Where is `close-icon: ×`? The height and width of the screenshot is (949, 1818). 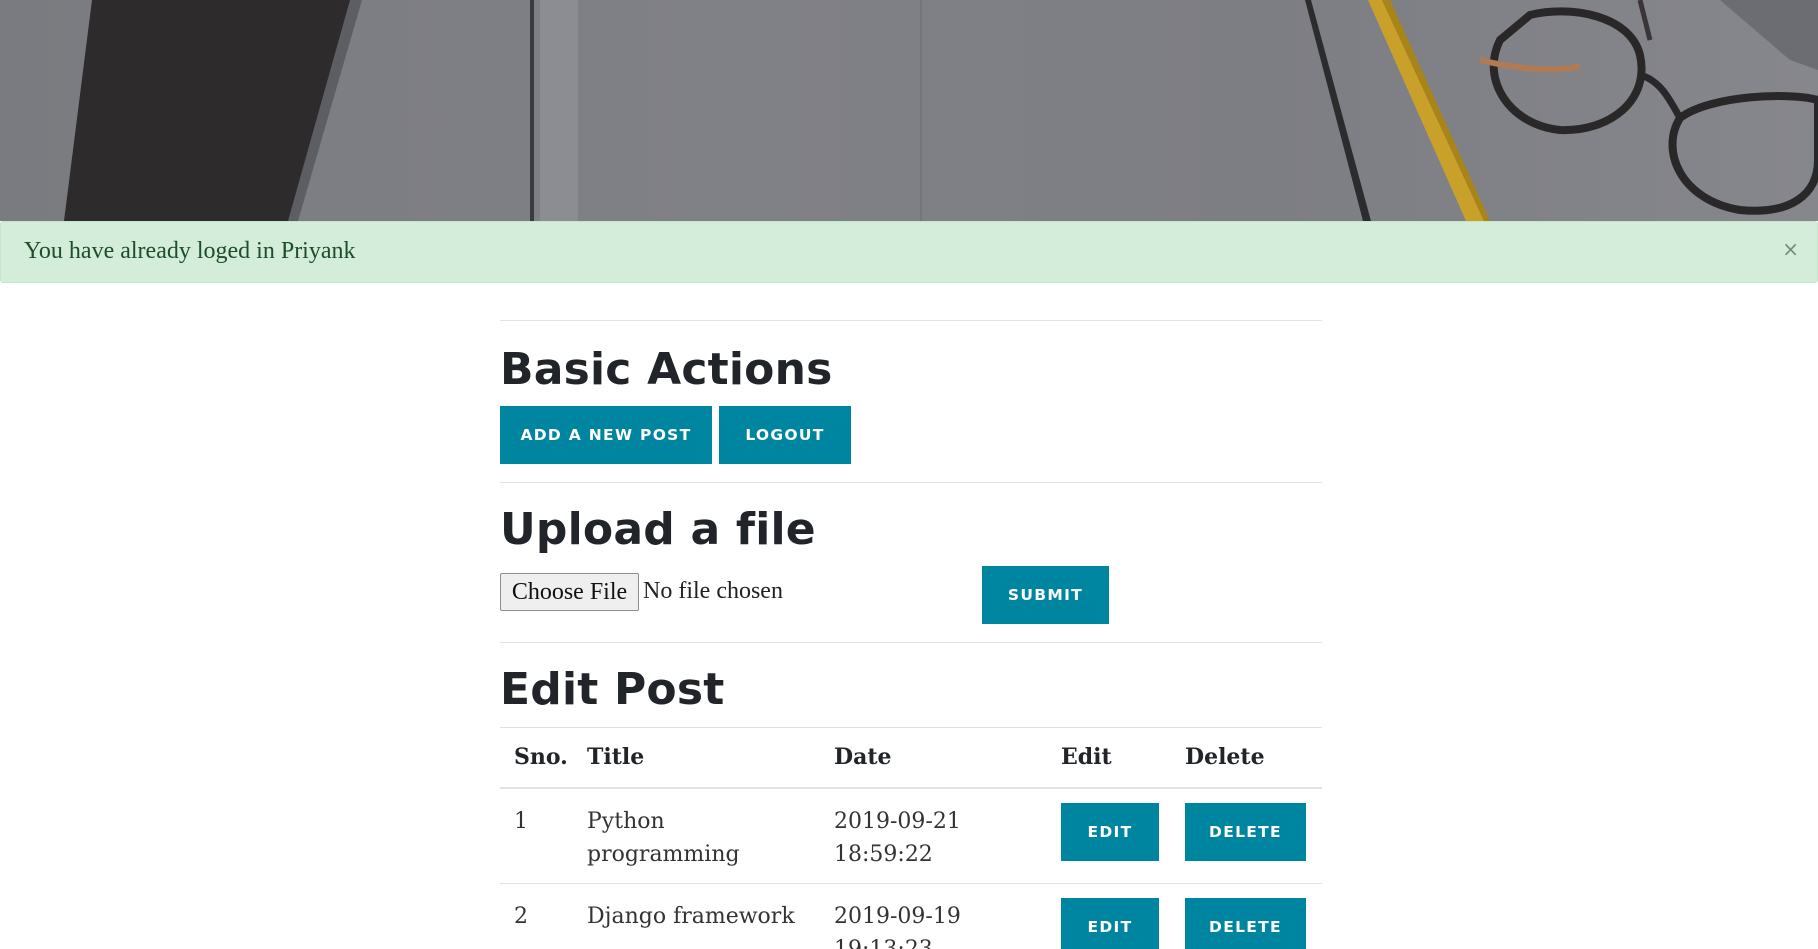
close-icon: × is located at coordinates (1790, 249).